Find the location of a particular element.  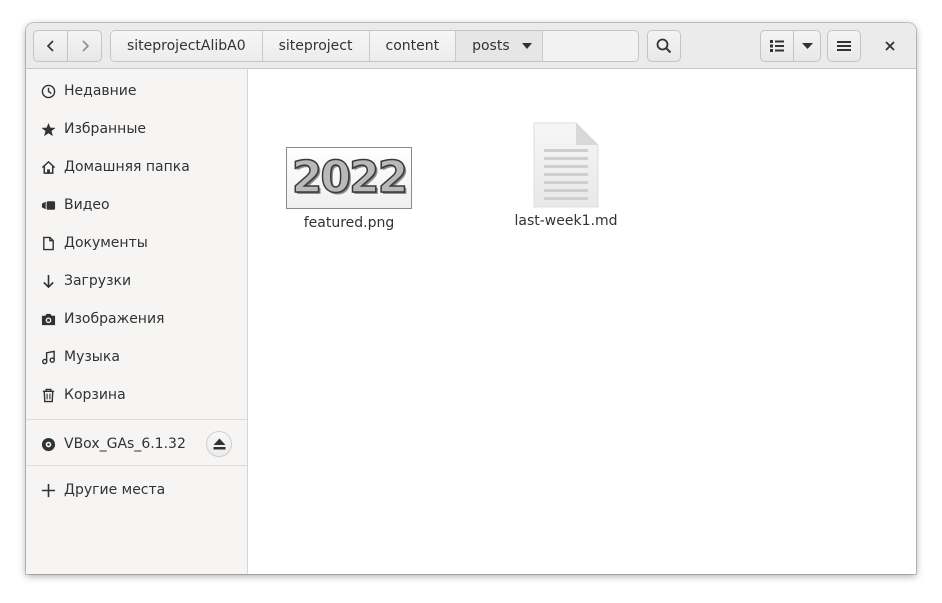

file-item-last-week1-md: last-week1.md is located at coordinates (566, 174).